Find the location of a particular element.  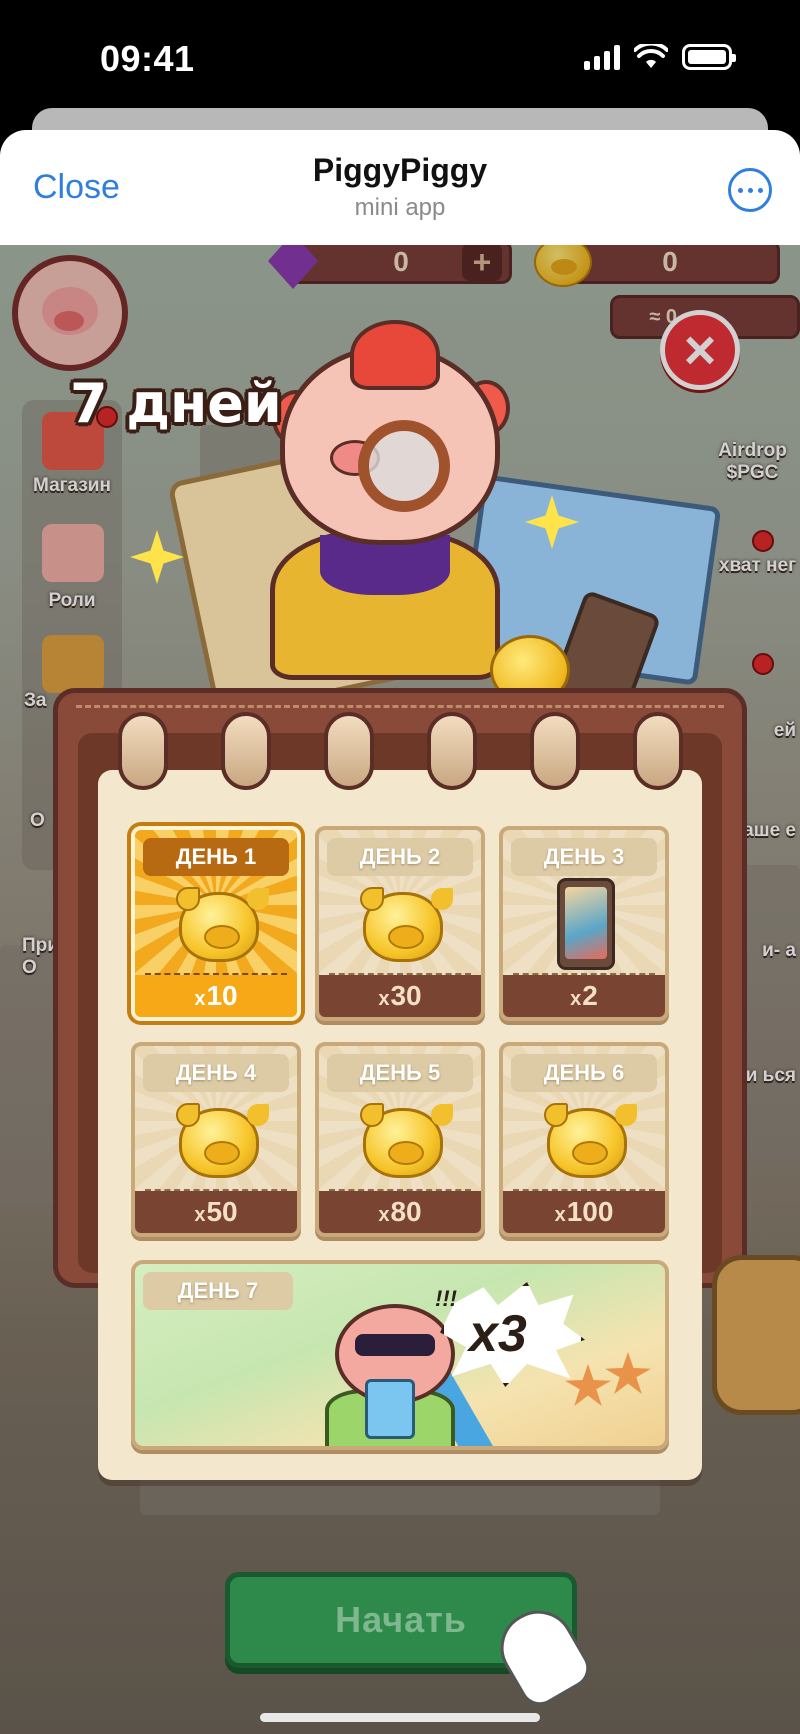

app-subtitle: mini app is located at coordinates (400, 207).